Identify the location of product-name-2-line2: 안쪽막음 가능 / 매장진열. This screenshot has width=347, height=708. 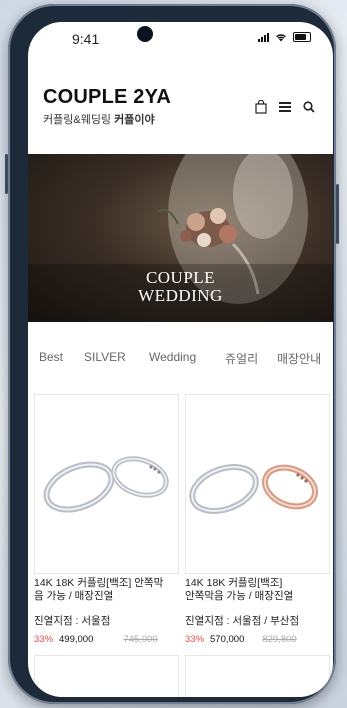
(239, 596).